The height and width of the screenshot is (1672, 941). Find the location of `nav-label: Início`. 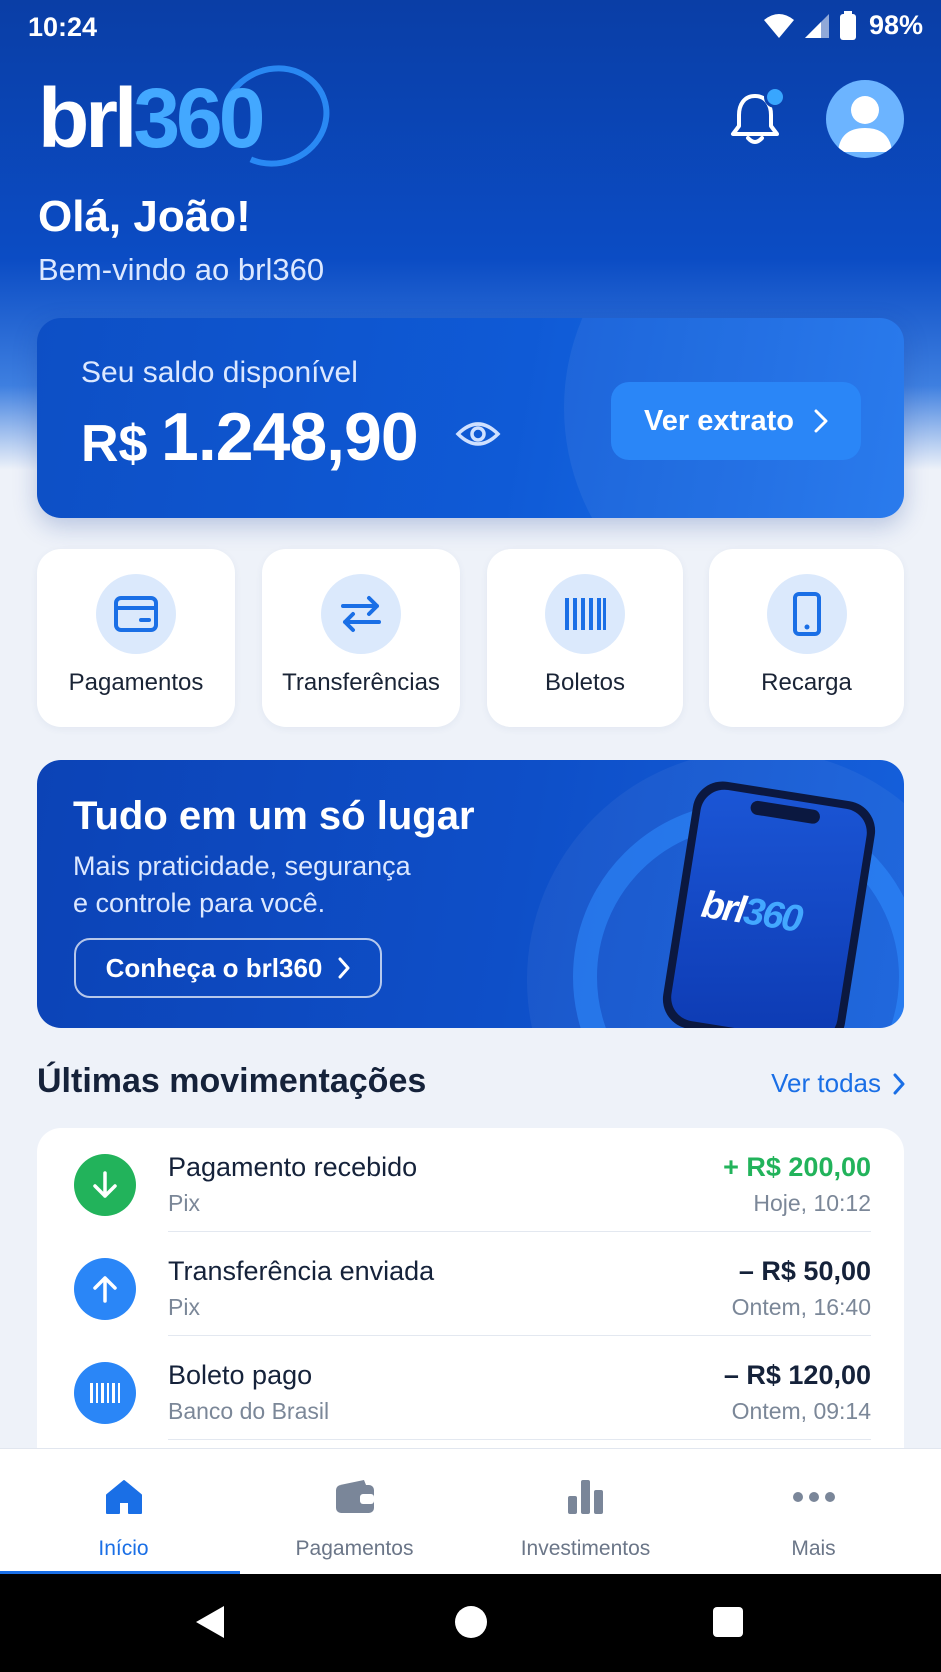

nav-label: Início is located at coordinates (123, 1548).